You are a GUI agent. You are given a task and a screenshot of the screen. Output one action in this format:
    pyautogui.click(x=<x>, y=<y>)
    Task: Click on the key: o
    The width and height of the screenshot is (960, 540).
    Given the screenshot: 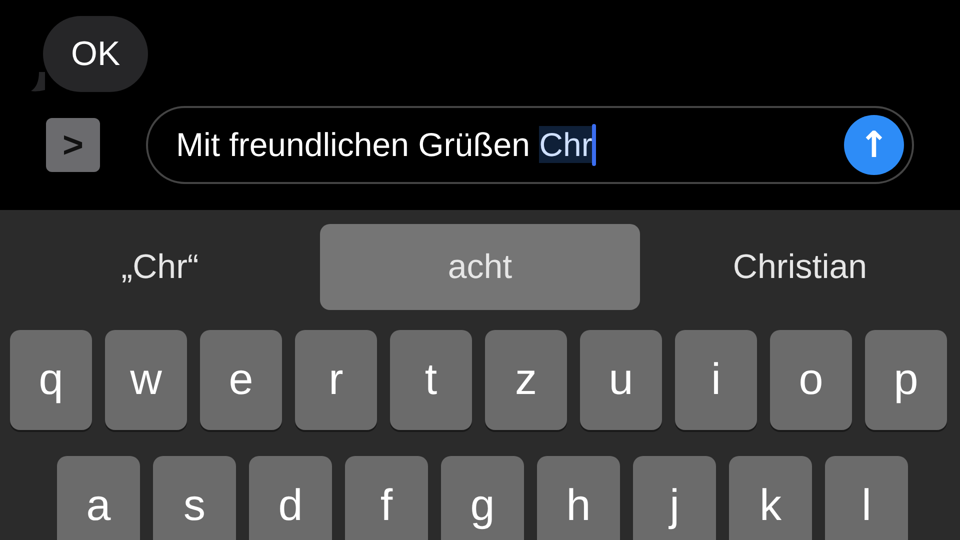 What is the action you would take?
    pyautogui.click(x=811, y=380)
    